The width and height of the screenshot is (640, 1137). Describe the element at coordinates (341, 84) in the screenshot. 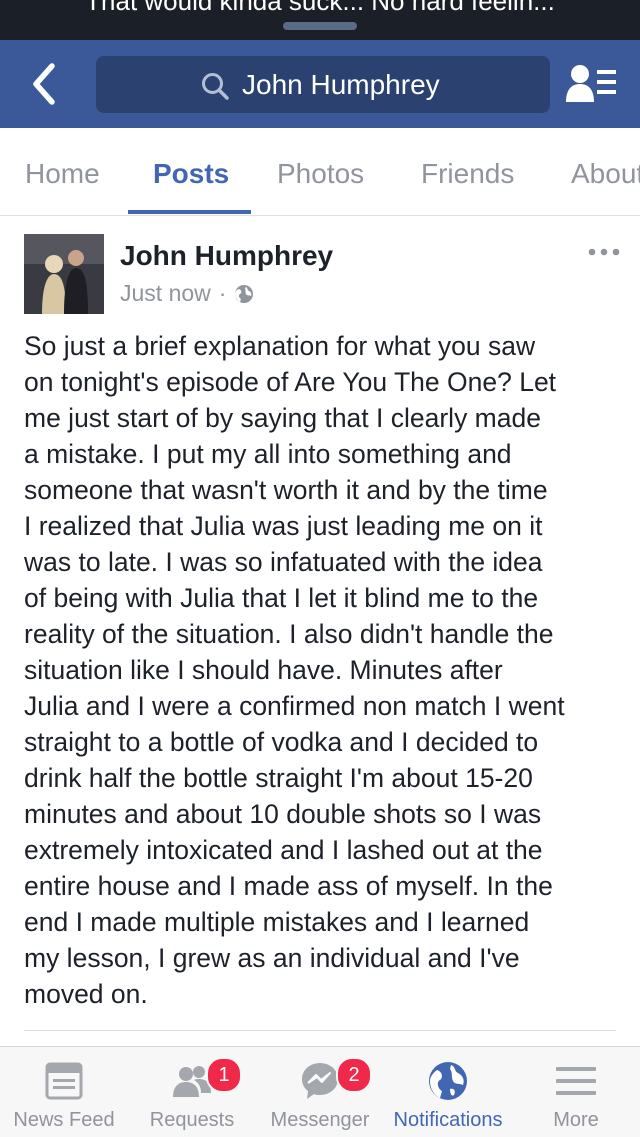

I see `search-text: John Humphrey` at that location.